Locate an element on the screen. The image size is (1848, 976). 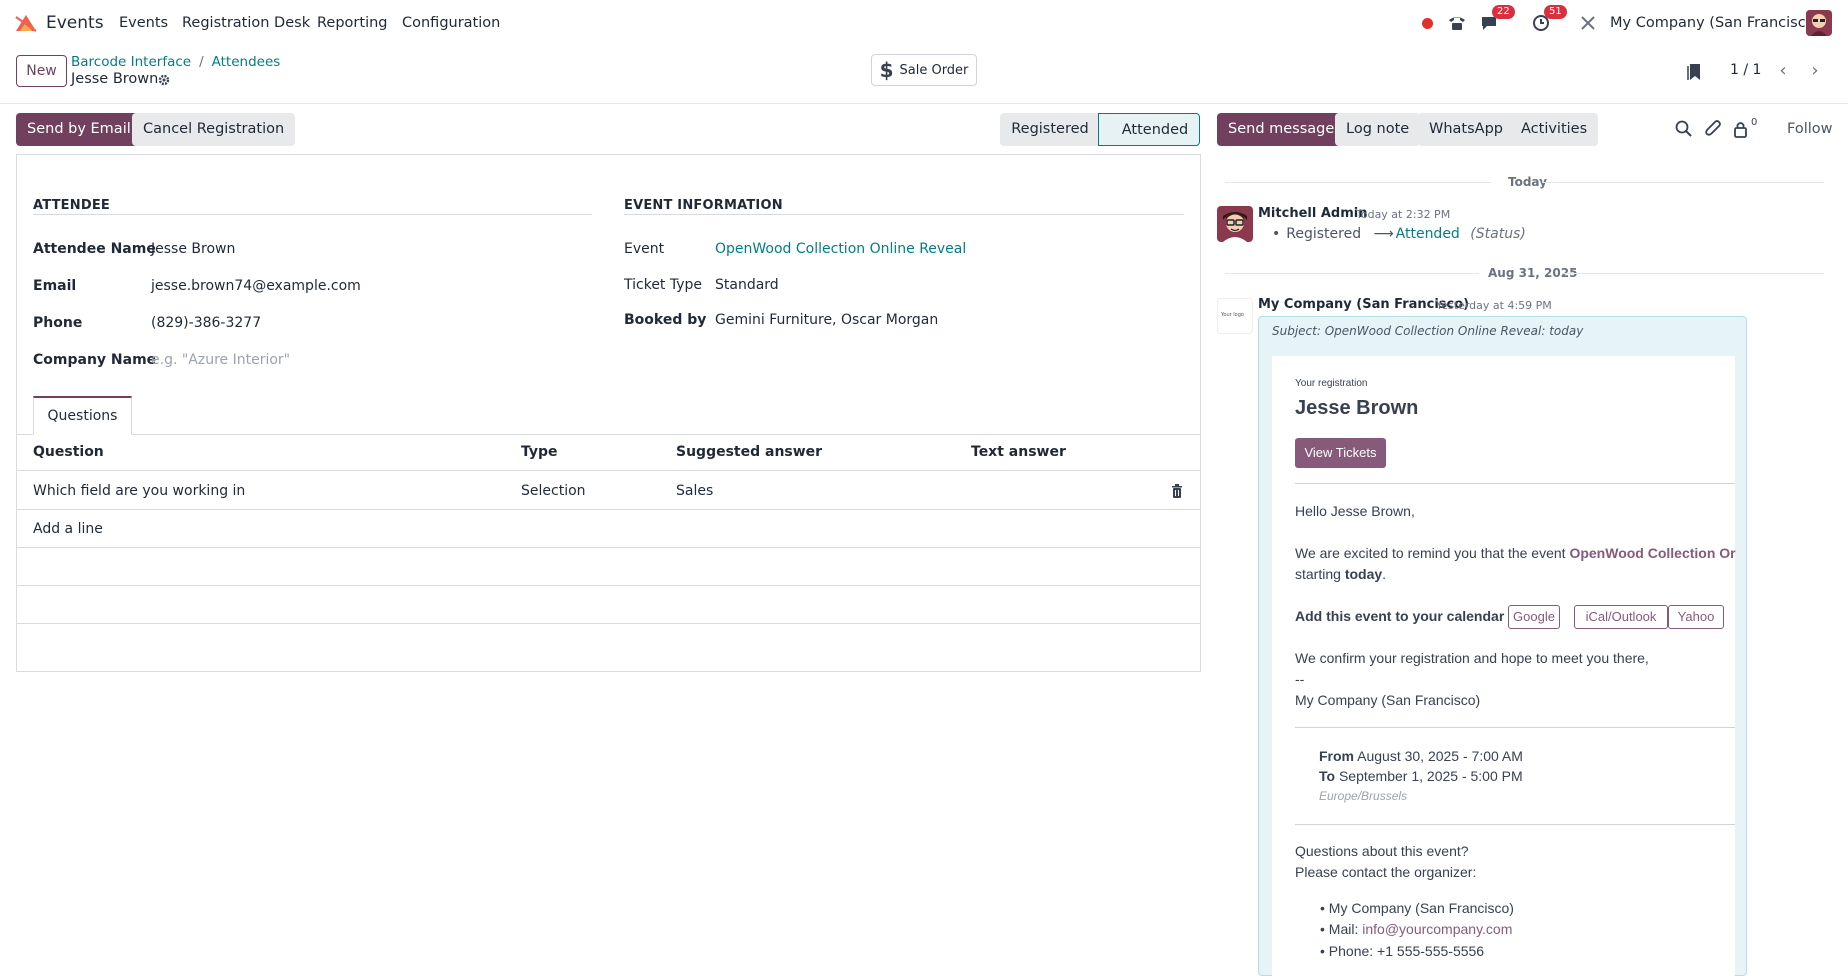
from-label: From is located at coordinates (1336, 756).